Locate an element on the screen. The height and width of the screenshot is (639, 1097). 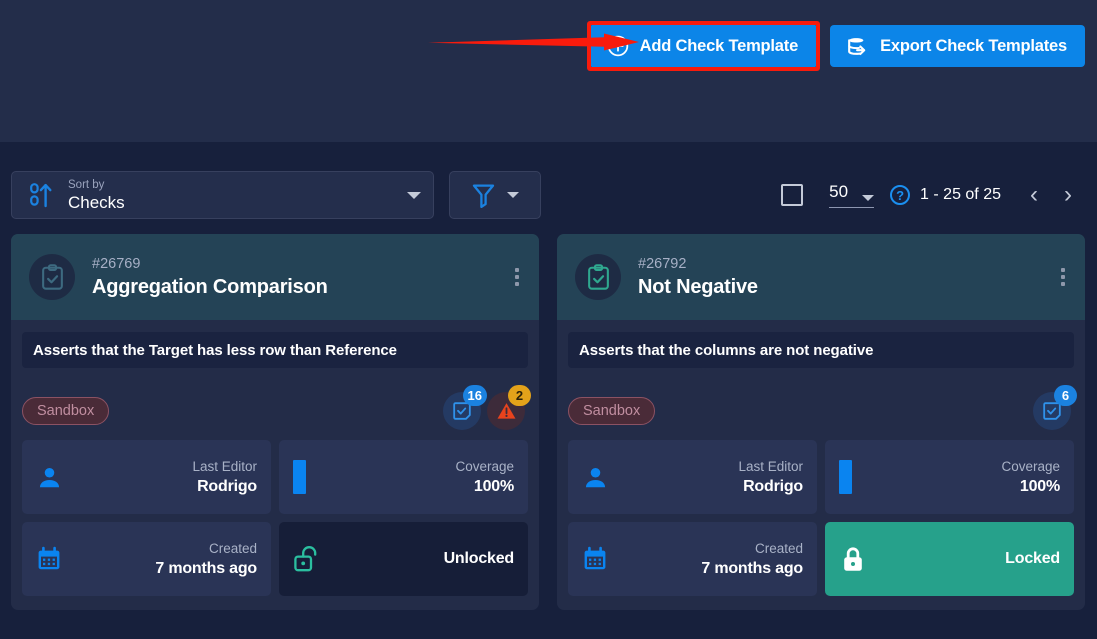
tile-lock-state: Unlocked is located at coordinates (403, 559).